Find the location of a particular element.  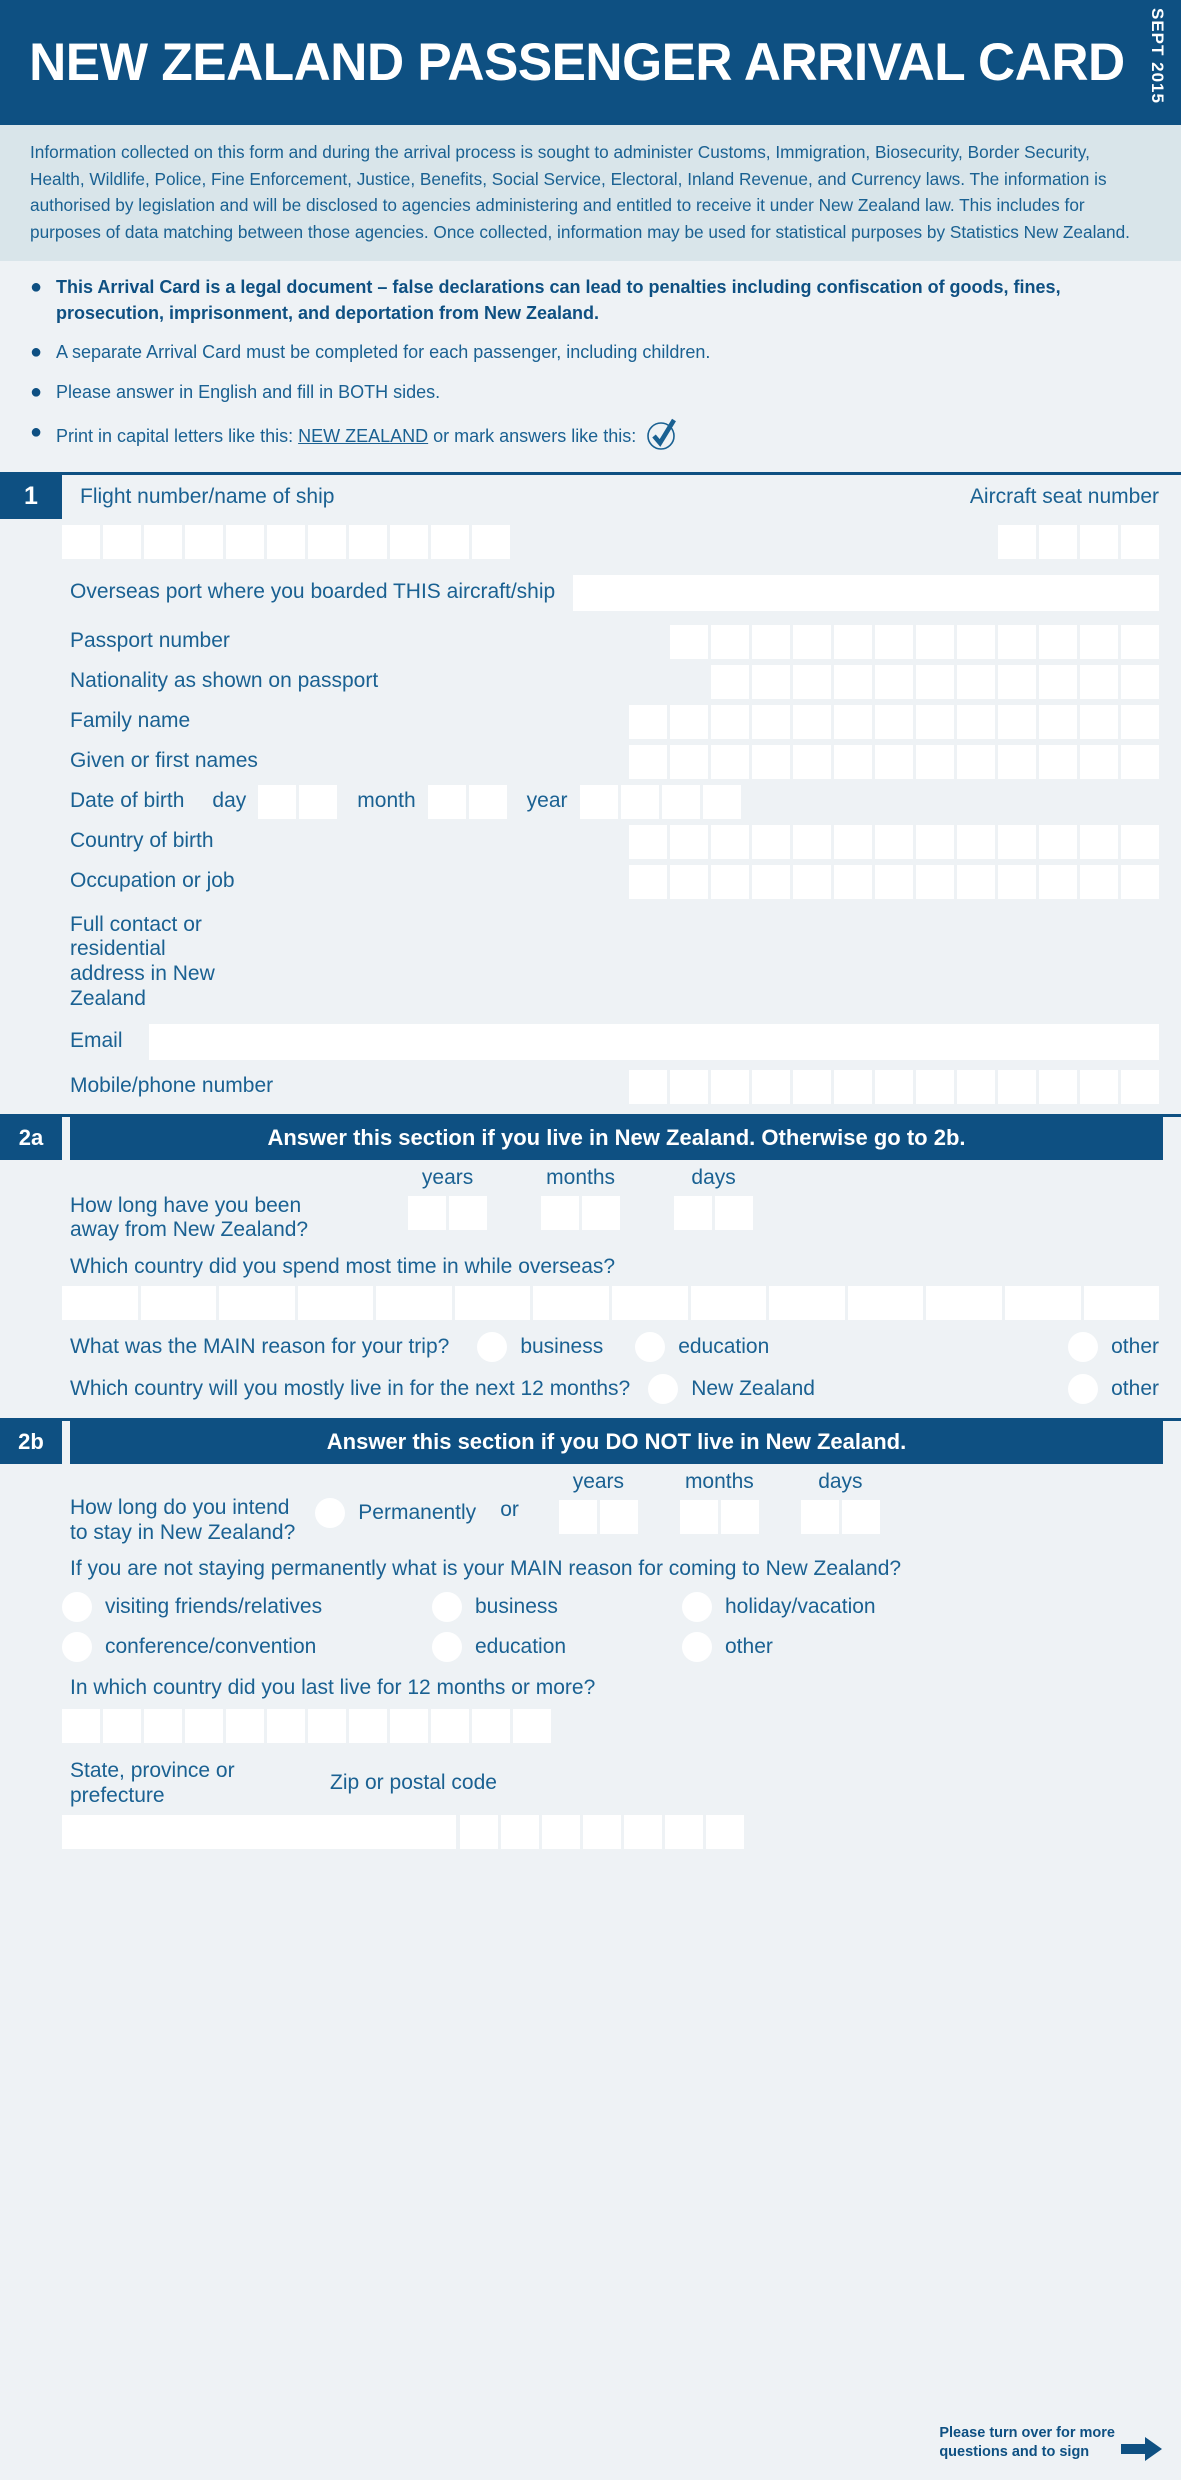

zip-input is located at coordinates (602, 1831).